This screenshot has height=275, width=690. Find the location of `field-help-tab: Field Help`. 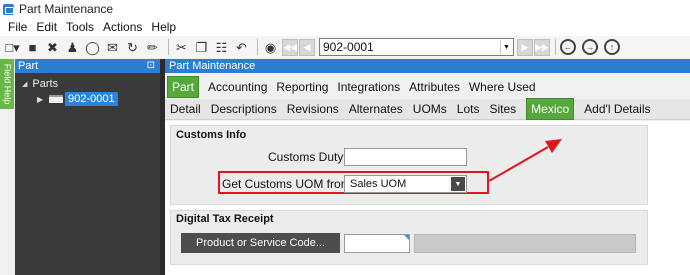

field-help-tab: Field Help is located at coordinates (7, 84).